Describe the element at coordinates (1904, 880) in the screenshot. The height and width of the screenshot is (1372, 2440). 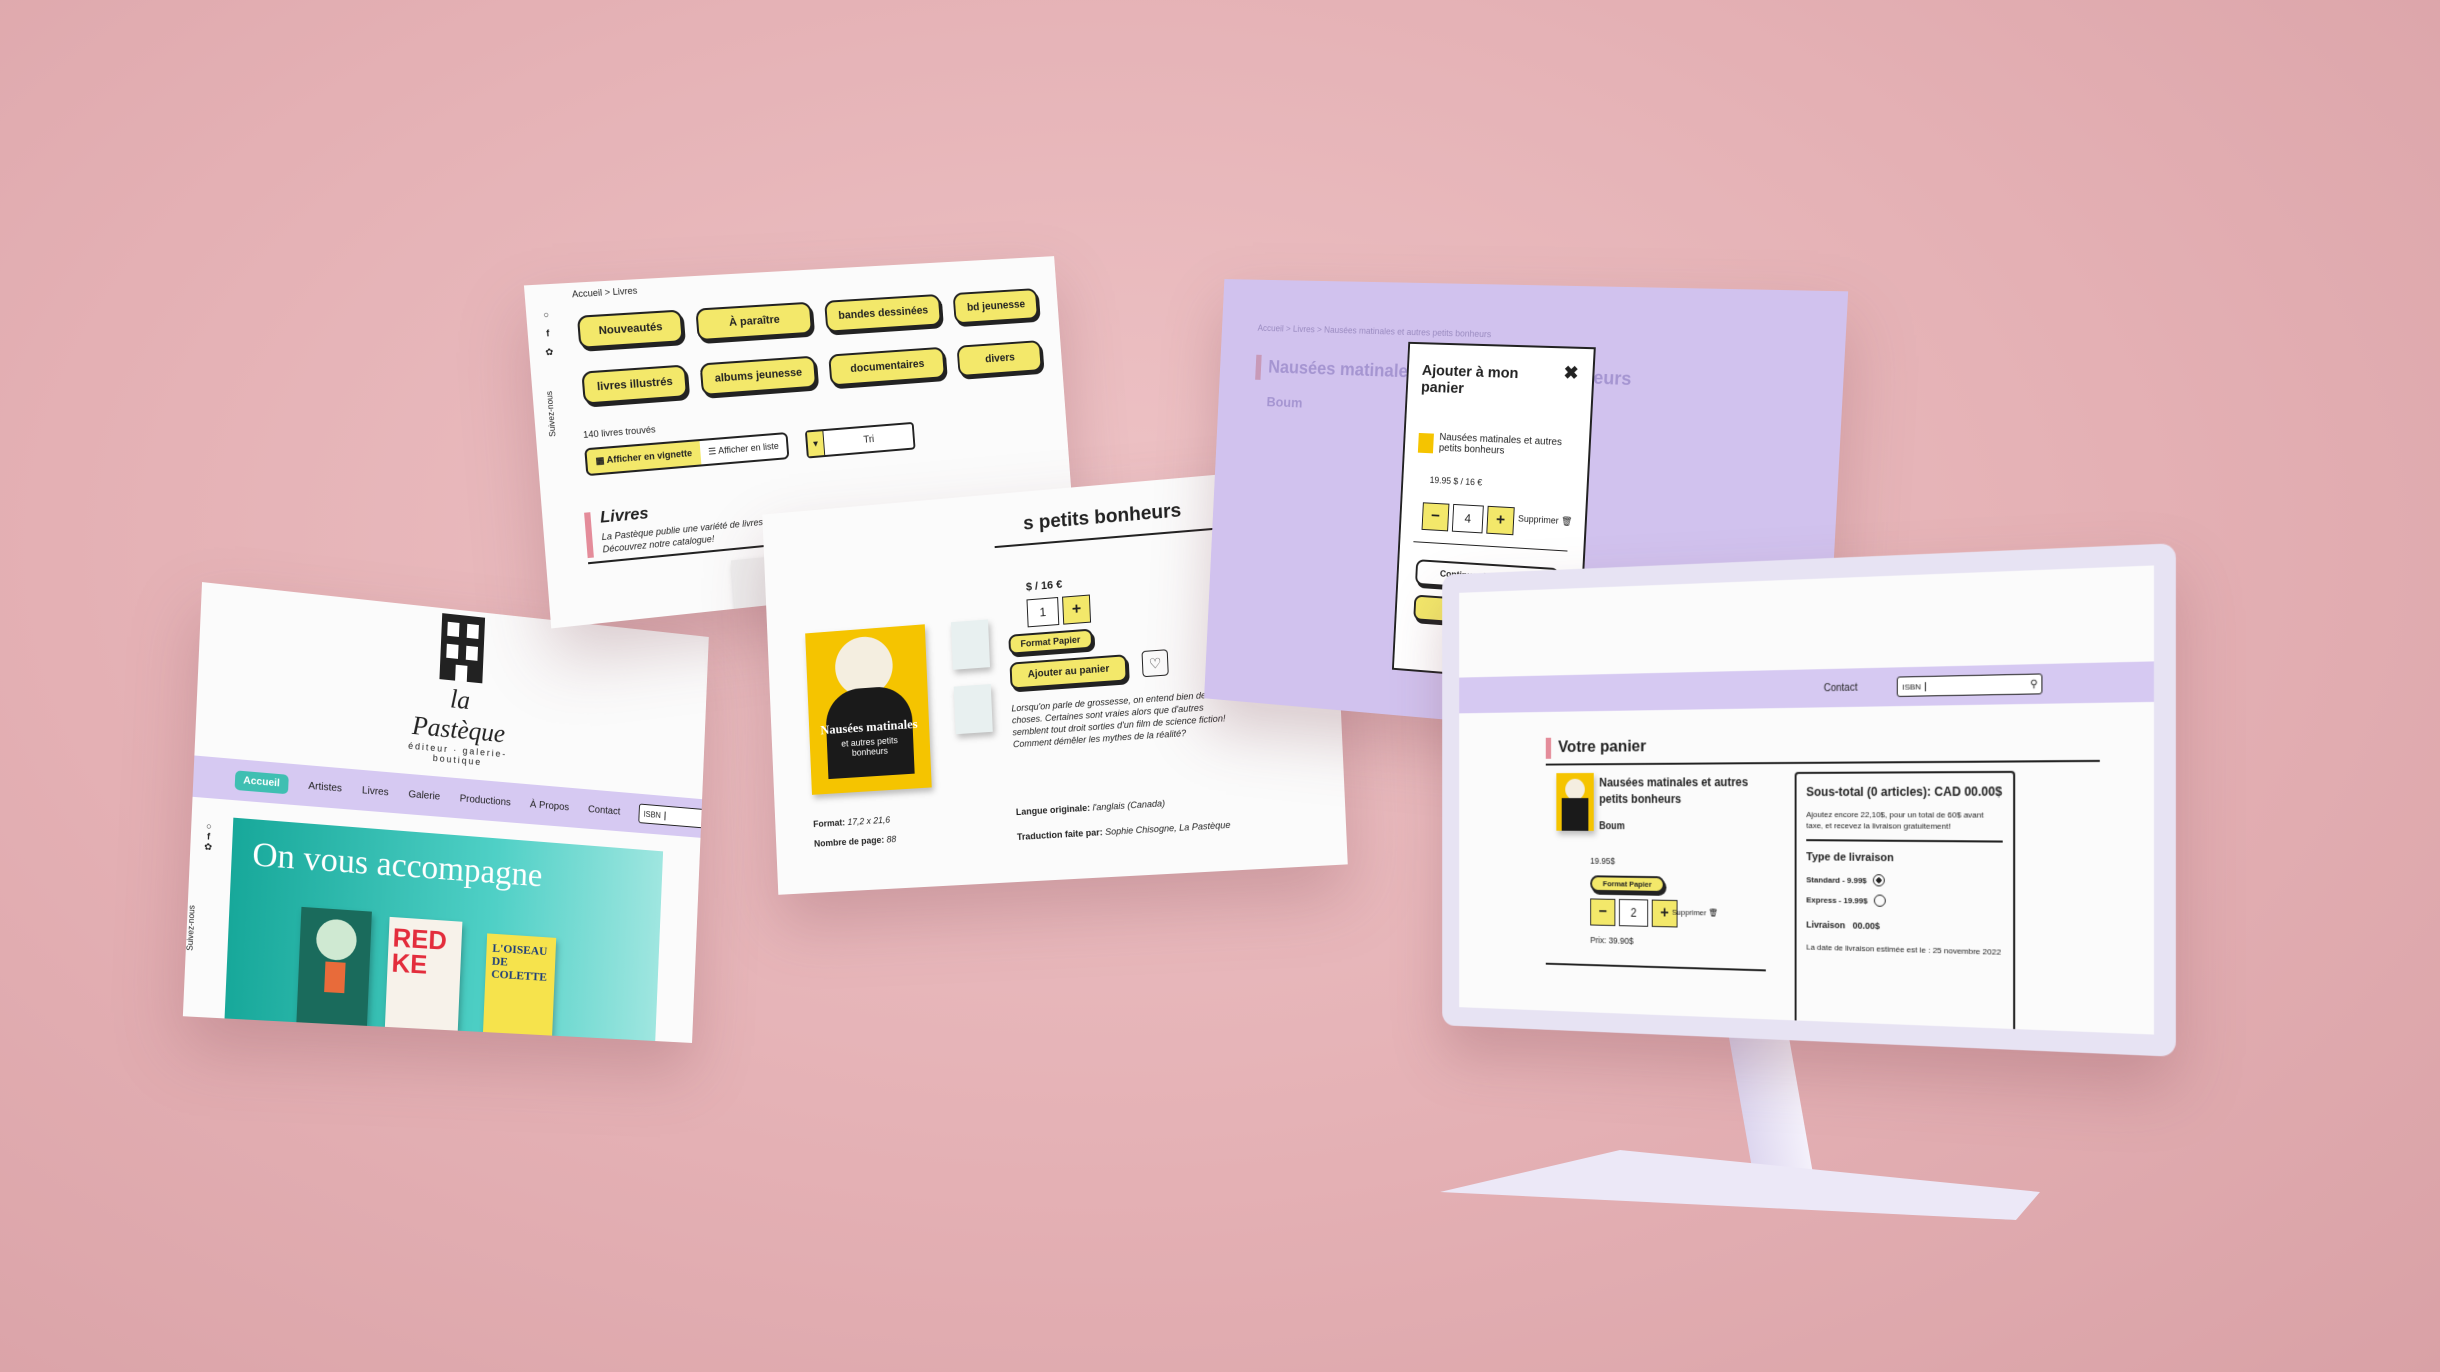
I see `shipping-standard: Standard - 9.99$` at that location.